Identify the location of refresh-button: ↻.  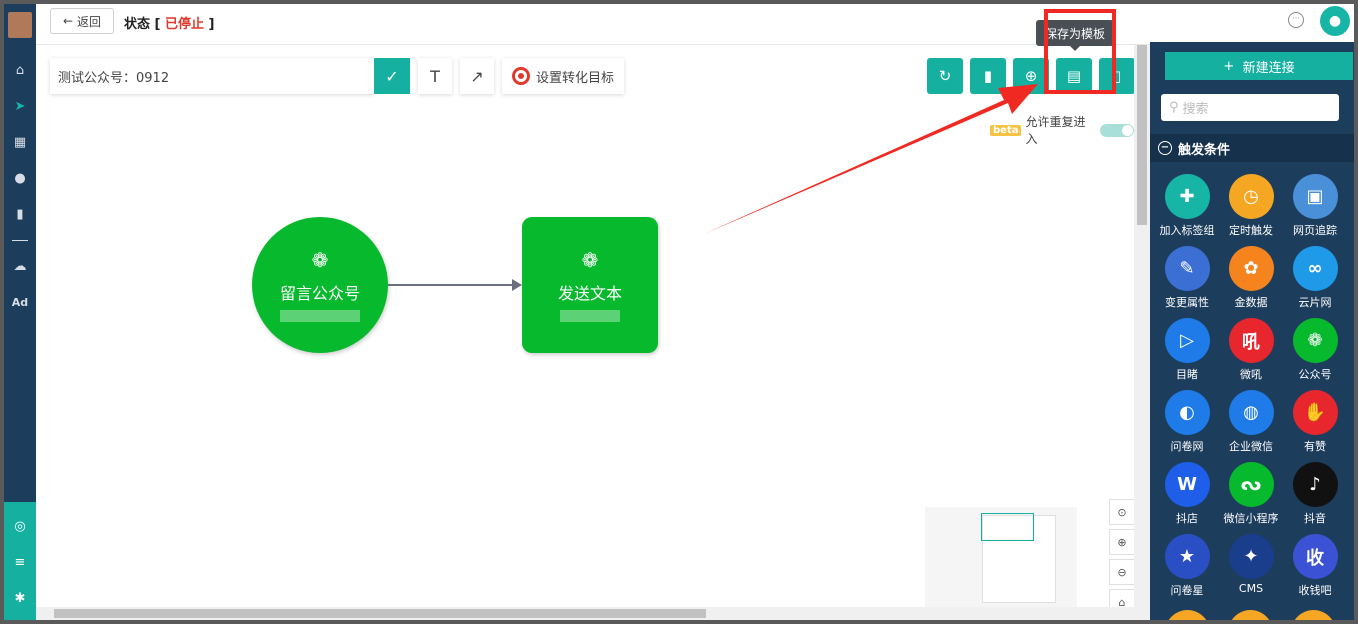
(945, 76).